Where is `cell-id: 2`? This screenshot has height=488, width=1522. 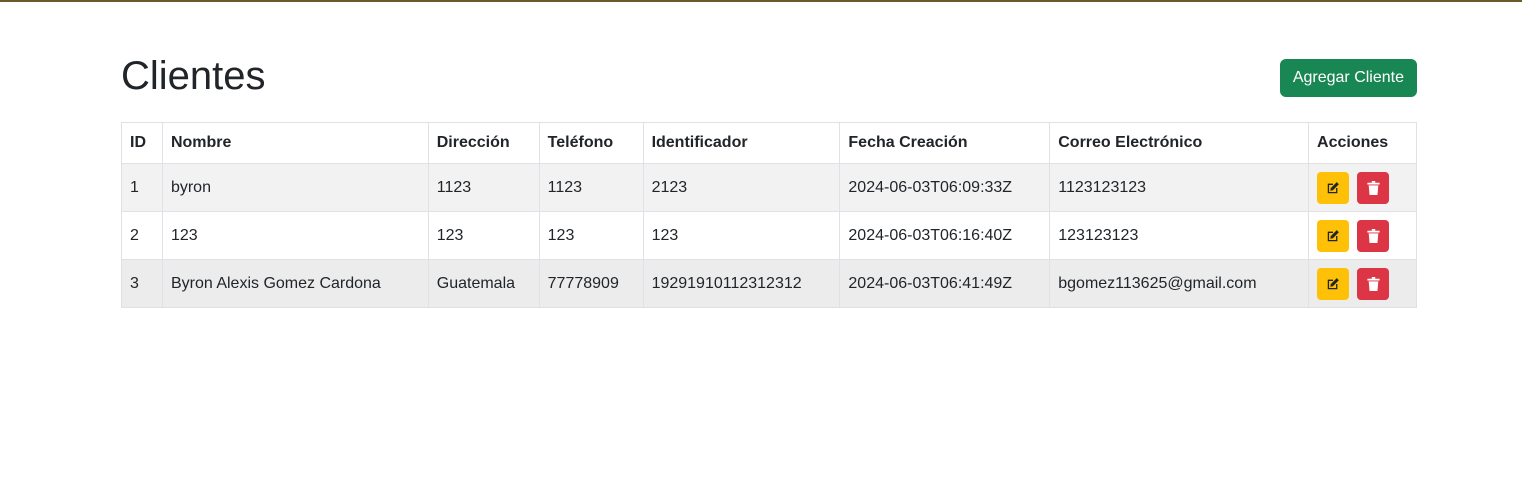 cell-id: 2 is located at coordinates (142, 235).